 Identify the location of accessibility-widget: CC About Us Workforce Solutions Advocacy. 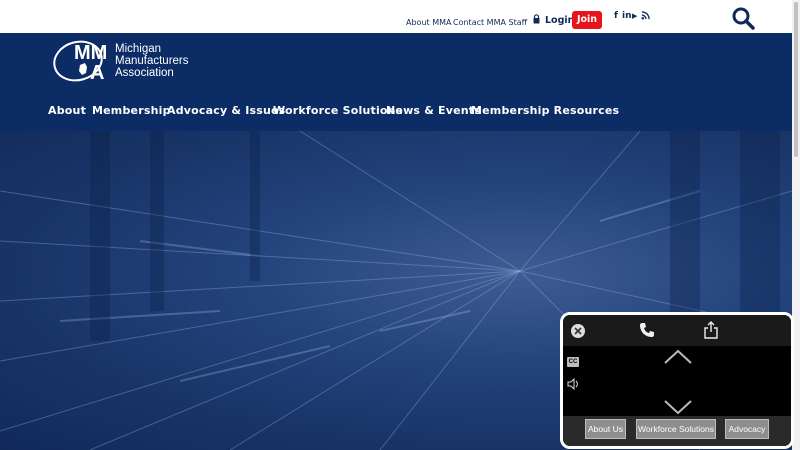
(677, 380).